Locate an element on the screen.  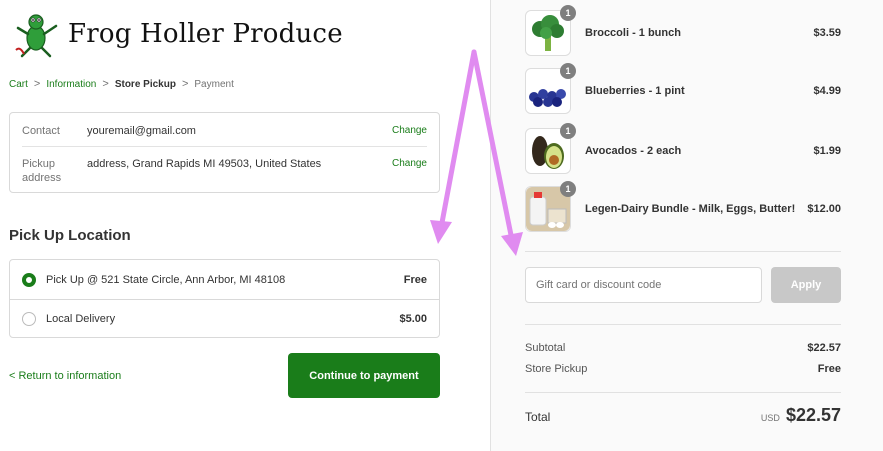
change-contact-link: Change is located at coordinates (409, 131).